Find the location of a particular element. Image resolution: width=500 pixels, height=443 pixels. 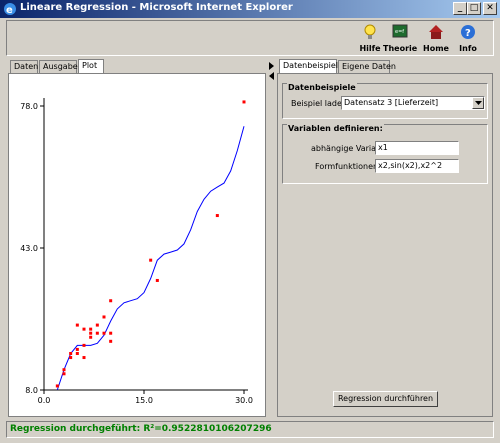

chalkboard-icon: e=f is located at coordinates (400, 31).